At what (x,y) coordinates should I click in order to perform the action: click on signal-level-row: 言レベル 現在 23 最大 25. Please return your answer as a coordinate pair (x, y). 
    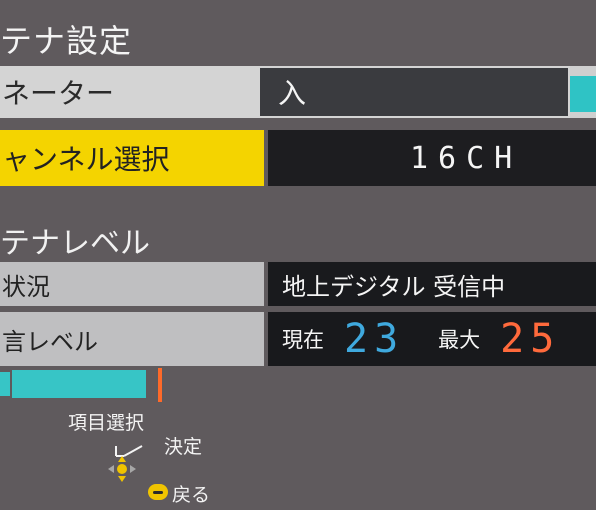
    Looking at the image, I should click on (298, 339).